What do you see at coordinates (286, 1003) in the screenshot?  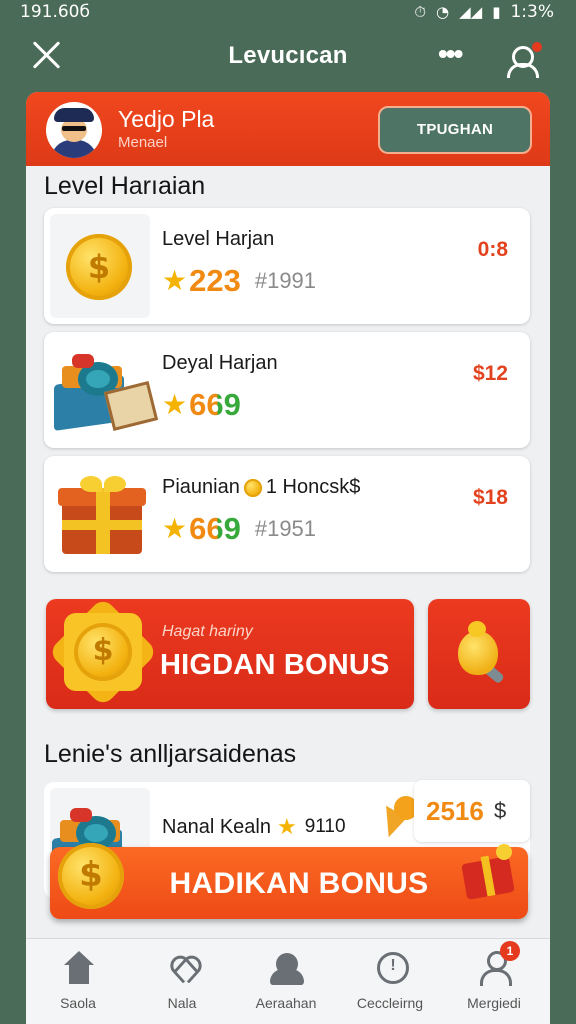 I see `tab-label: Aeraahan` at bounding box center [286, 1003].